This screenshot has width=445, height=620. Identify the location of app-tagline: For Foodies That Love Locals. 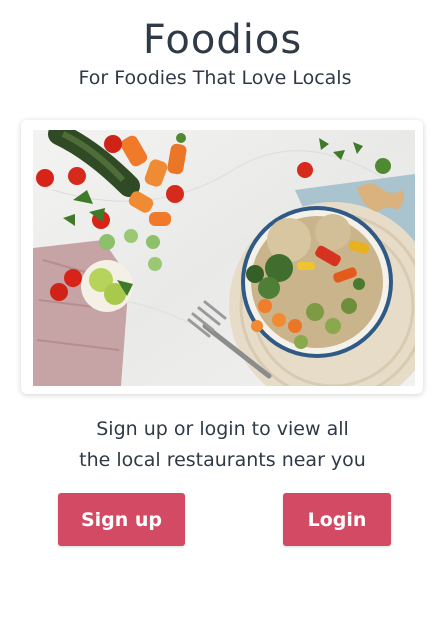
(215, 78).